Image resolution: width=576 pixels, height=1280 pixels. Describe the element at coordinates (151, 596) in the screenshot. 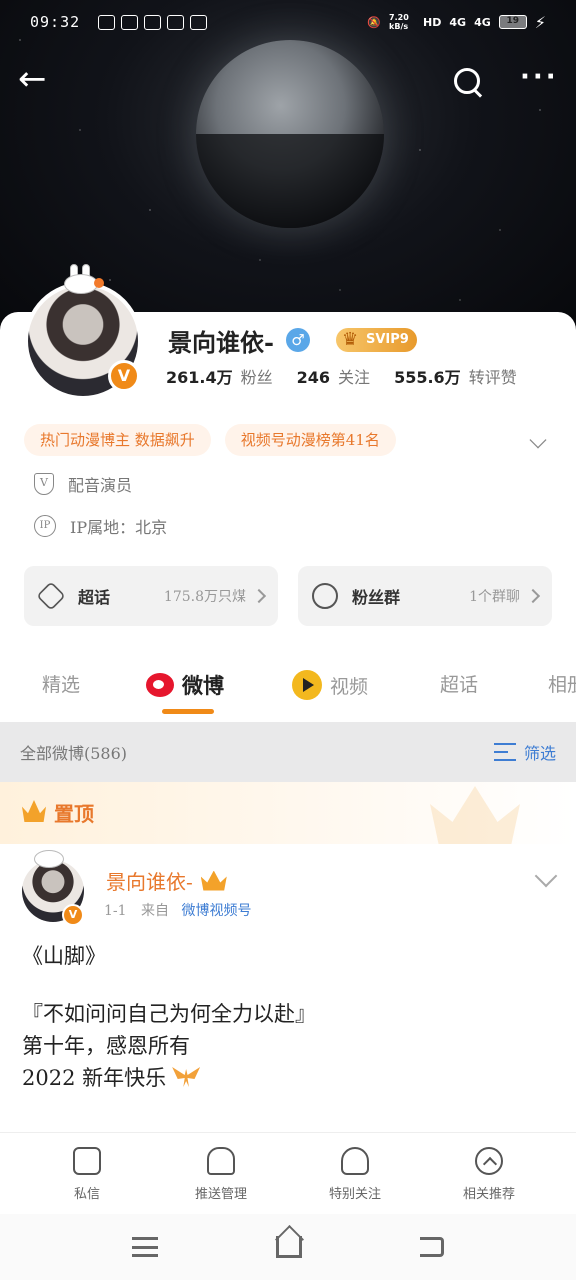

I see `super-topic-box: 超话 175.8万只煤` at that location.